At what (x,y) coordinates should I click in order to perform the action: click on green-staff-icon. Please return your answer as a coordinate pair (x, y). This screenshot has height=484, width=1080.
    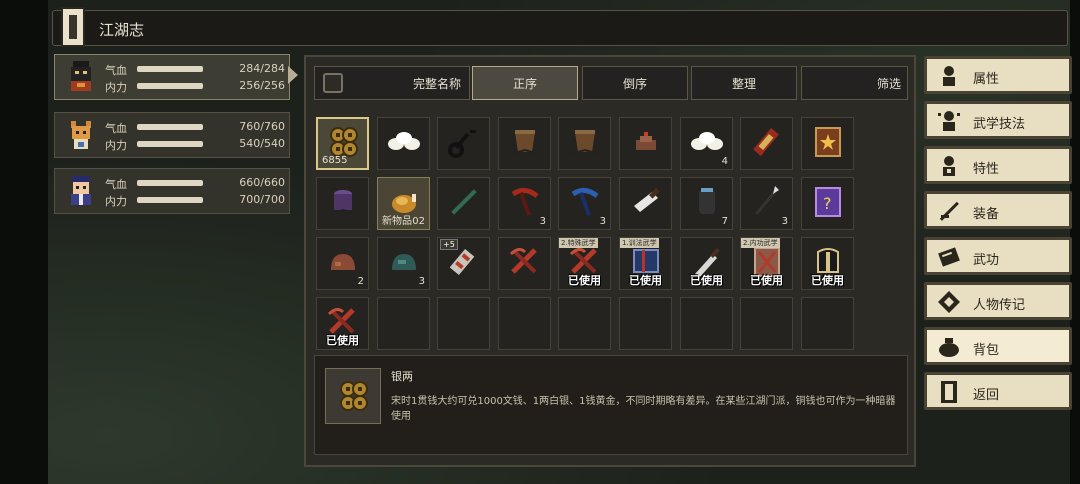
    Looking at the image, I should click on (464, 202).